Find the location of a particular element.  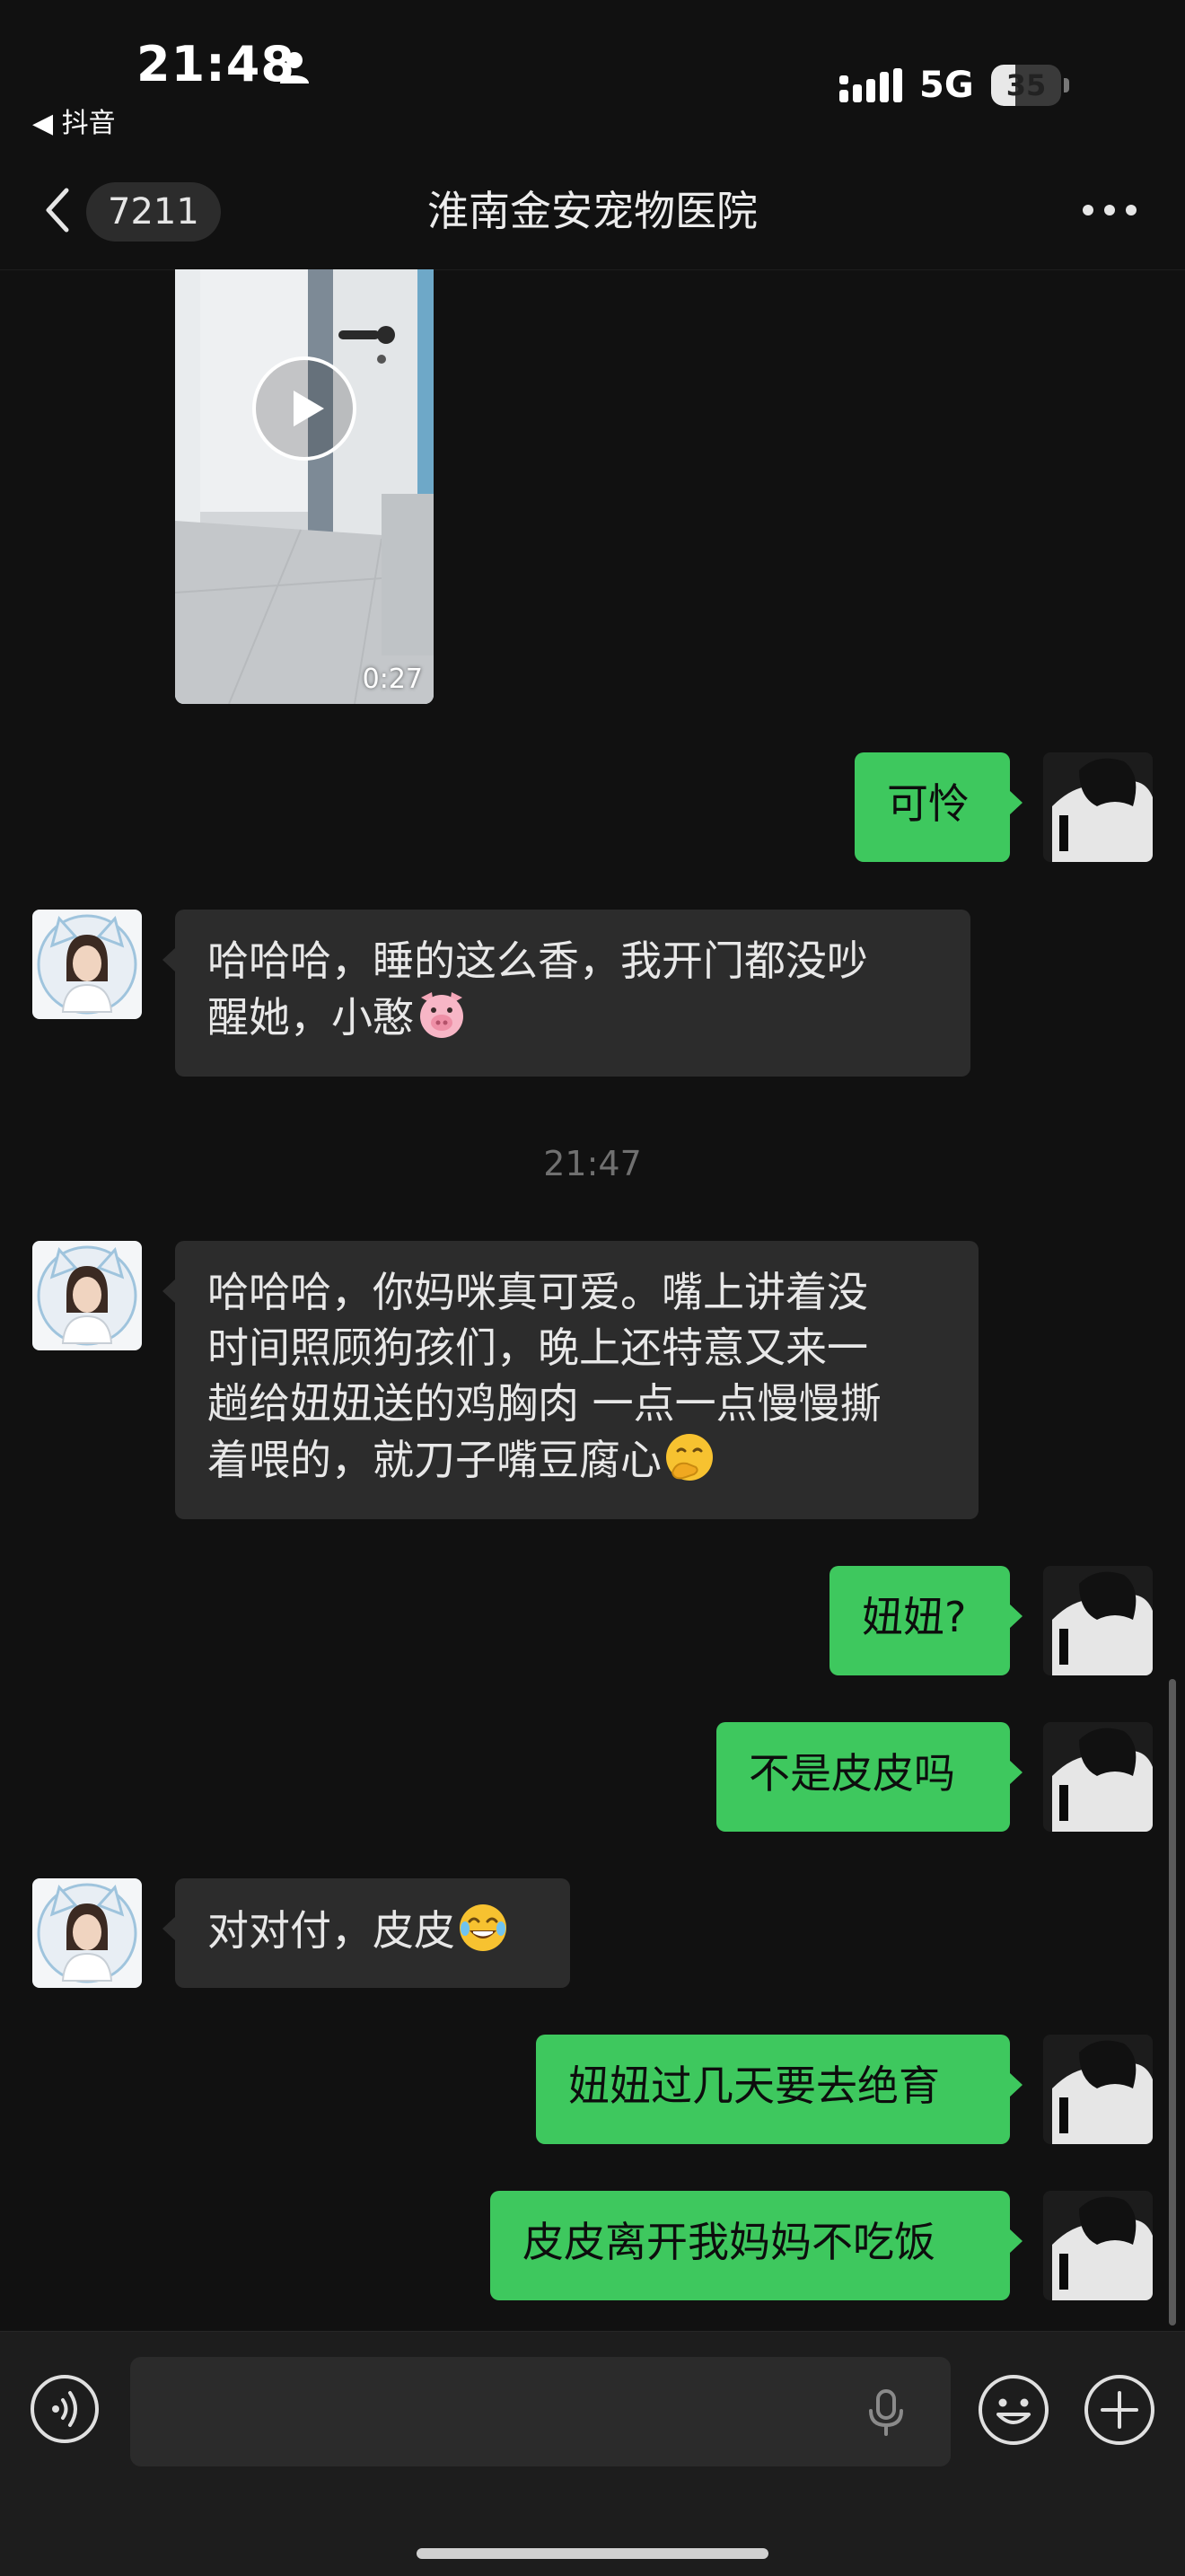

message-bubble: 可怜 is located at coordinates (939, 807).